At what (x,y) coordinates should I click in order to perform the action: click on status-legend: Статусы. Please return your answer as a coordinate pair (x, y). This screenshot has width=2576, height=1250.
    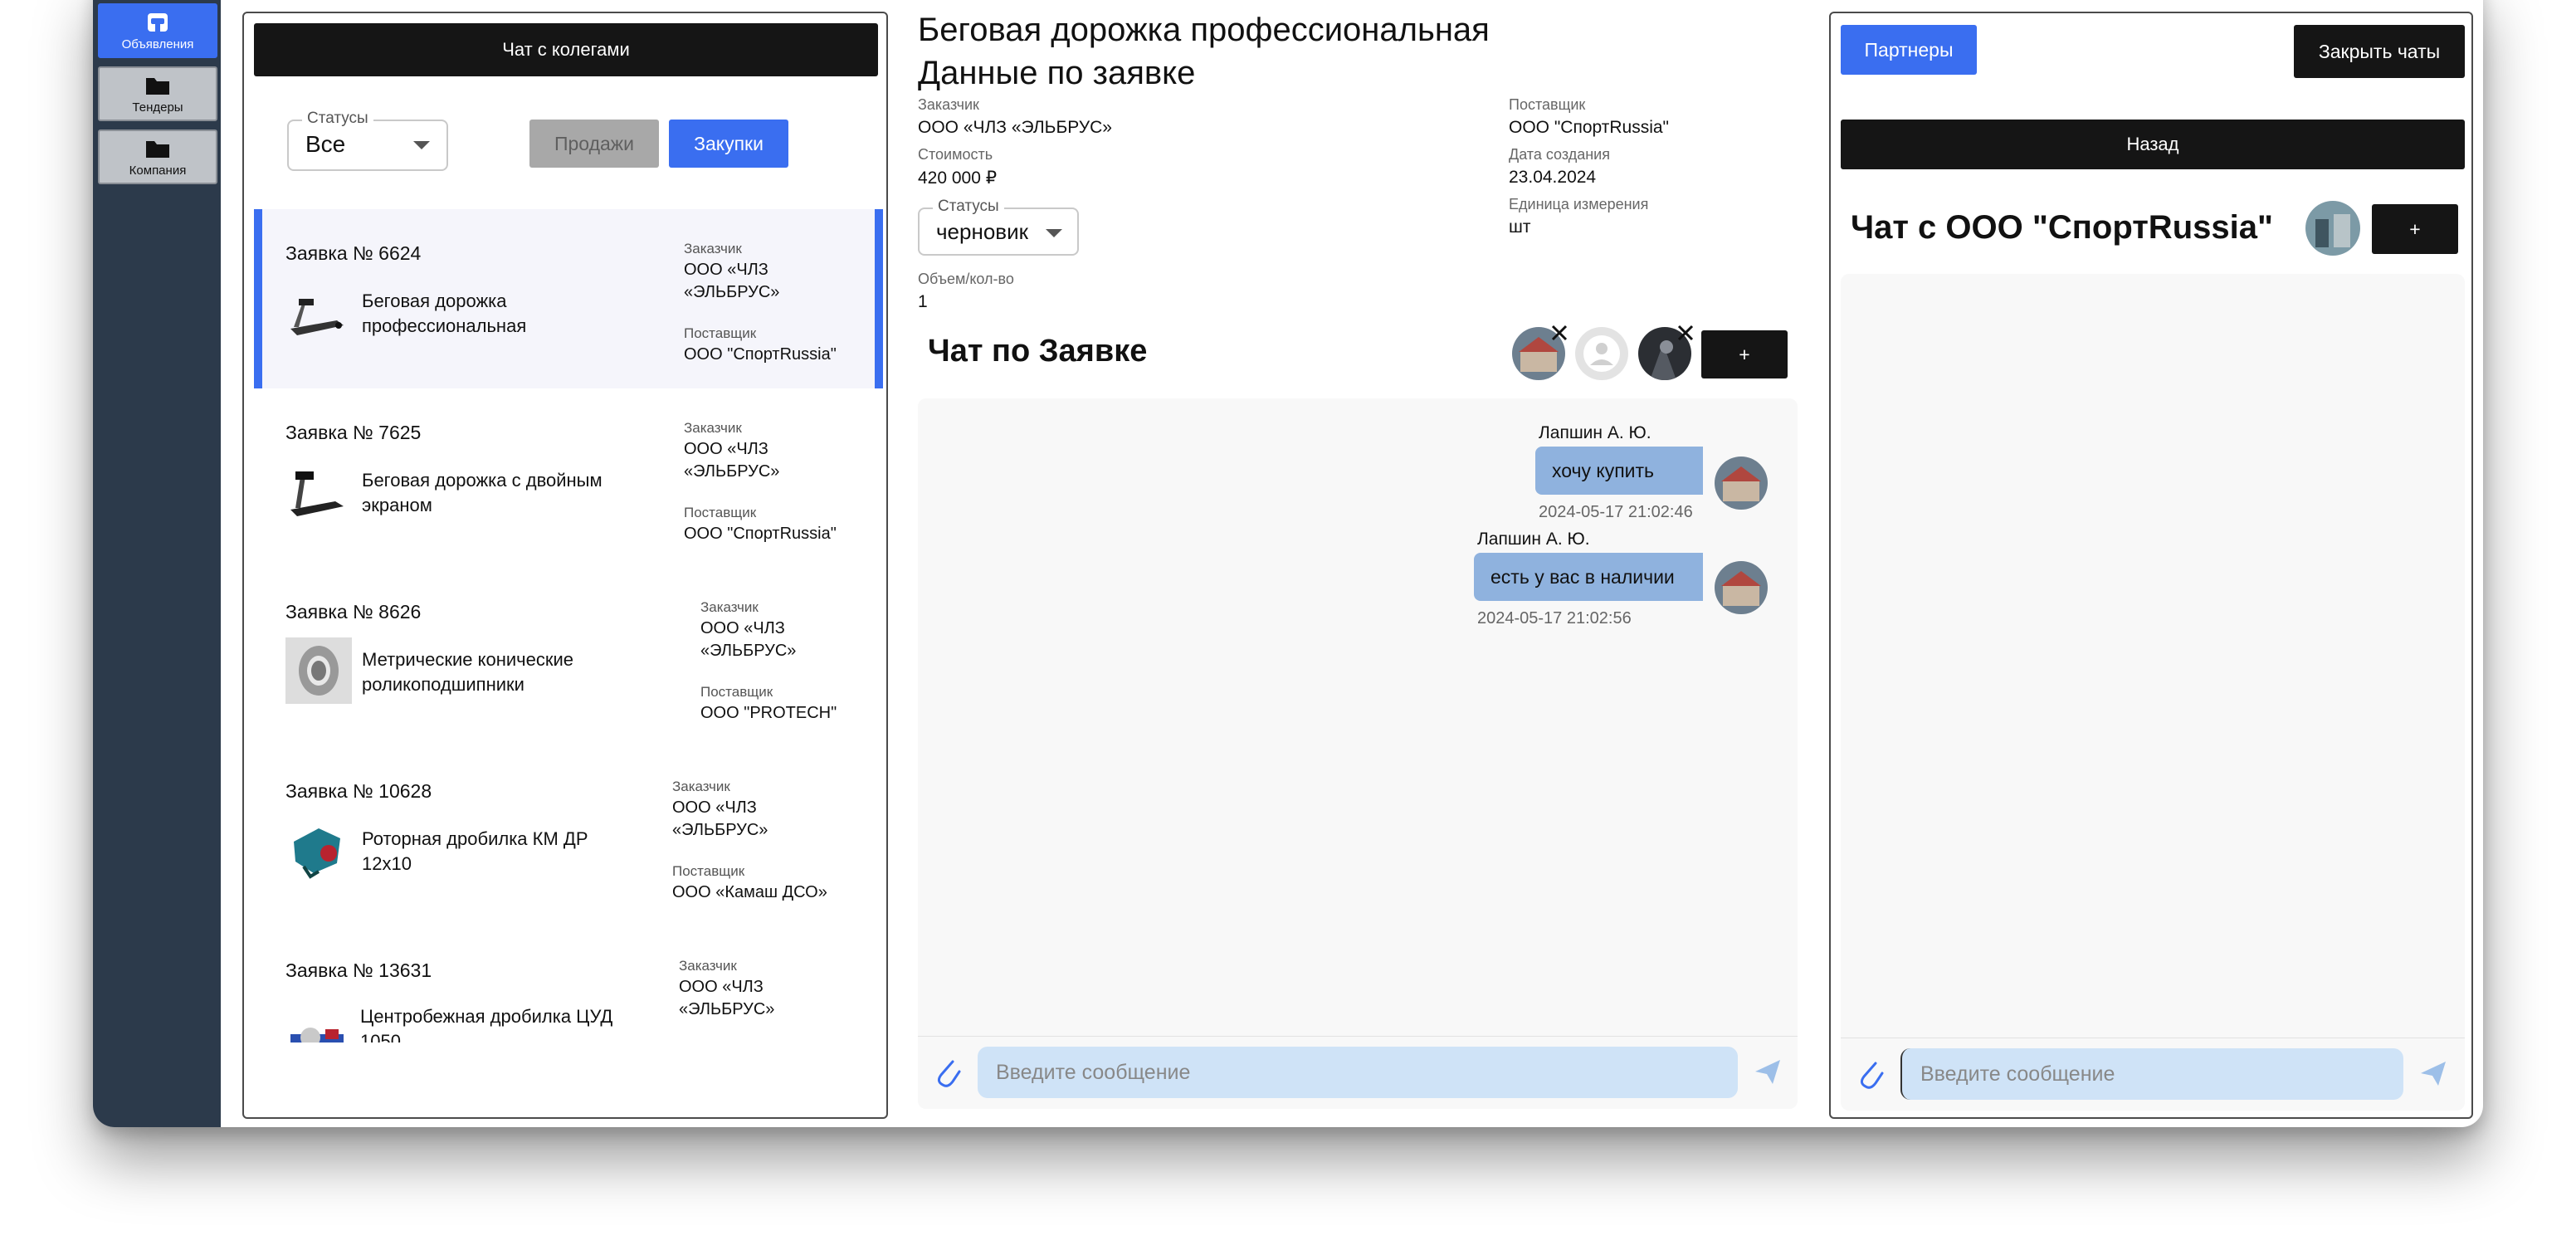
    Looking at the image, I should click on (969, 207).